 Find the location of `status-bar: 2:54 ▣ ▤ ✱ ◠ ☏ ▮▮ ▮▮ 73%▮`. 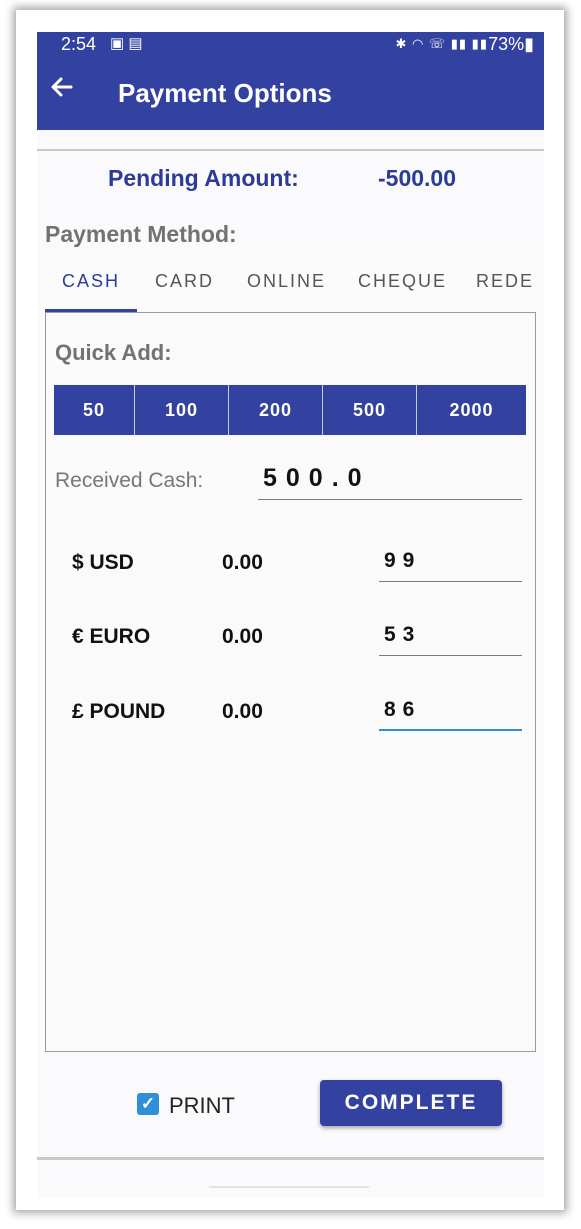

status-bar: 2:54 ▣ ▤ ✱ ◠ ☏ ▮▮ ▮▮ 73%▮ is located at coordinates (290, 44).